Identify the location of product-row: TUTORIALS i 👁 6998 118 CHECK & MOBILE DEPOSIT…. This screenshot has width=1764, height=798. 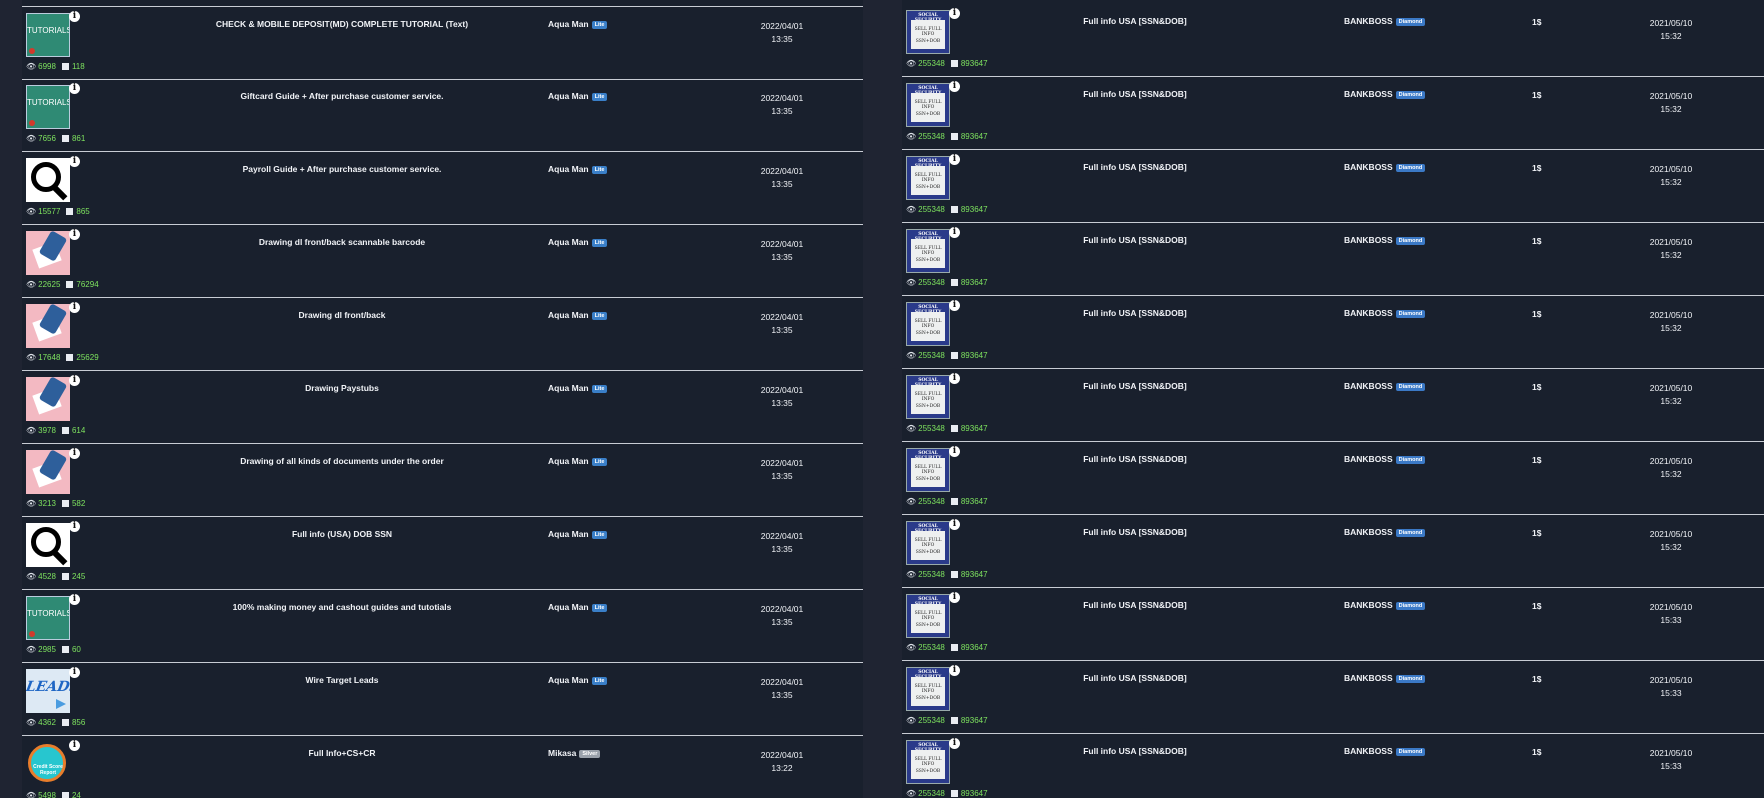
(442, 43).